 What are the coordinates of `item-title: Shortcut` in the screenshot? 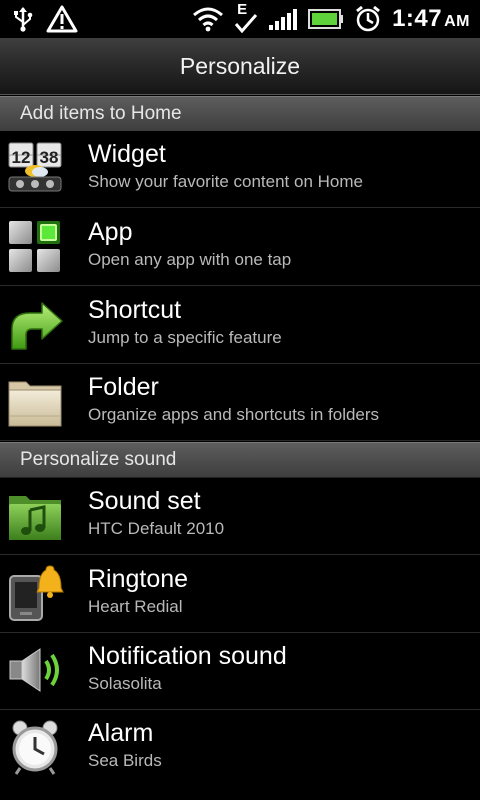 It's located at (135, 310).